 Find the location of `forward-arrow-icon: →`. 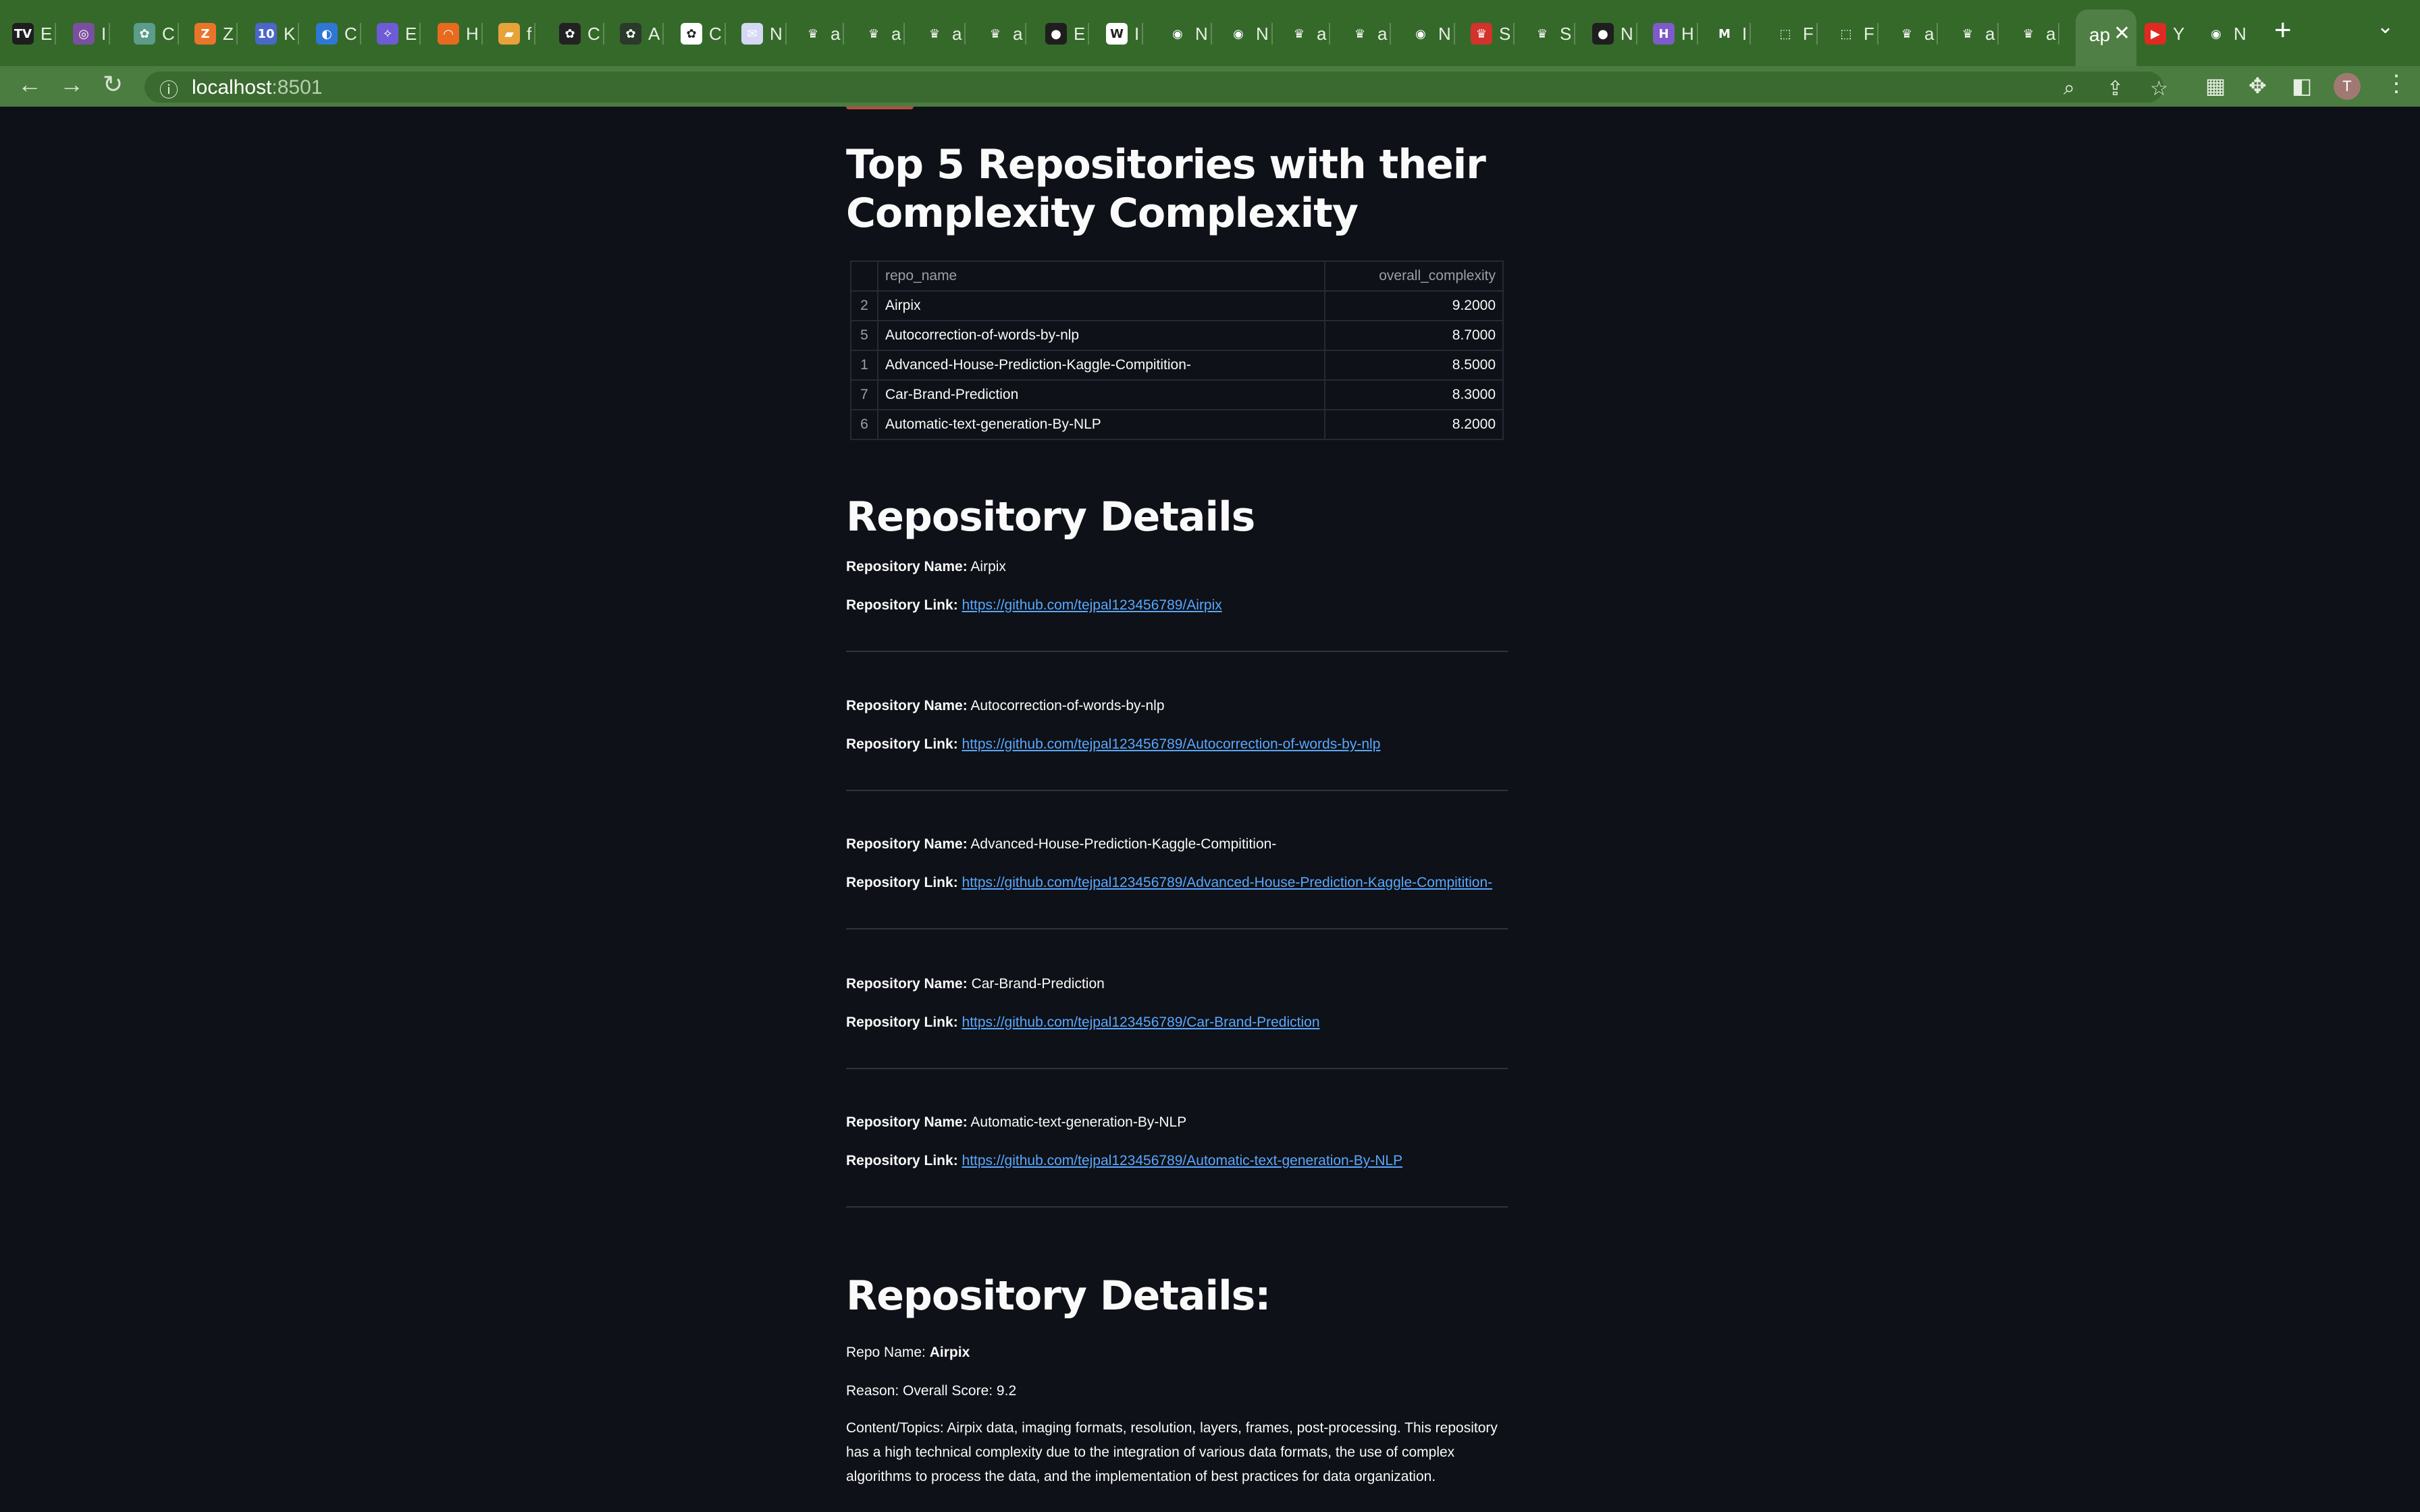

forward-arrow-icon: → is located at coordinates (71, 84).